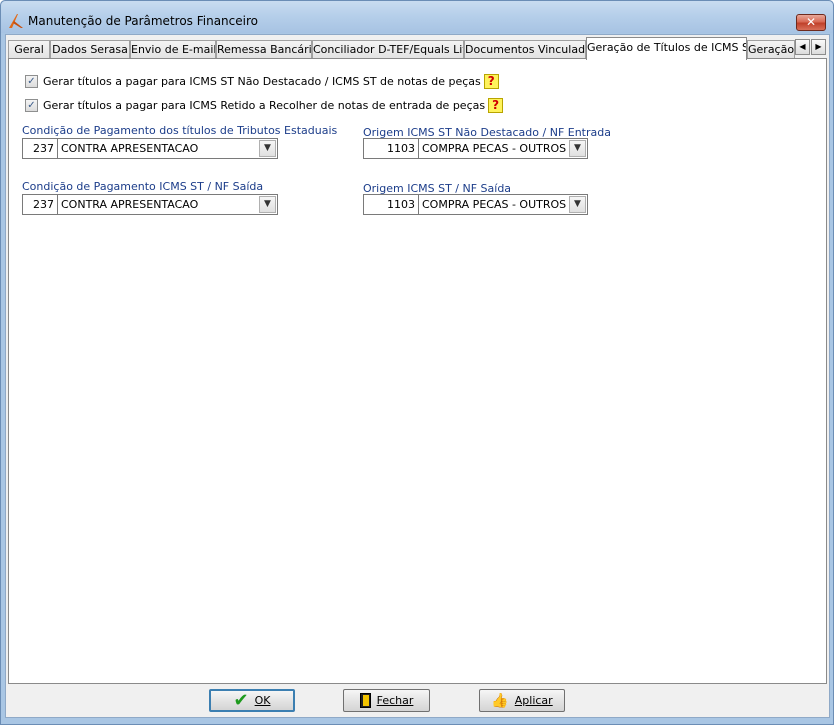 Image resolution: width=834 pixels, height=725 pixels. I want to click on select-cond-tributos: CONTRA APRESENTACAO ▼, so click(168, 148).